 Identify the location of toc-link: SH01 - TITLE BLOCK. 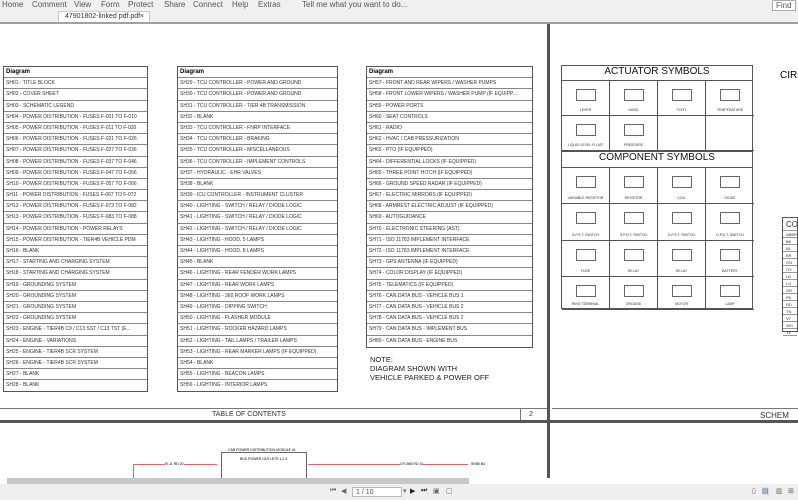
(75, 84).